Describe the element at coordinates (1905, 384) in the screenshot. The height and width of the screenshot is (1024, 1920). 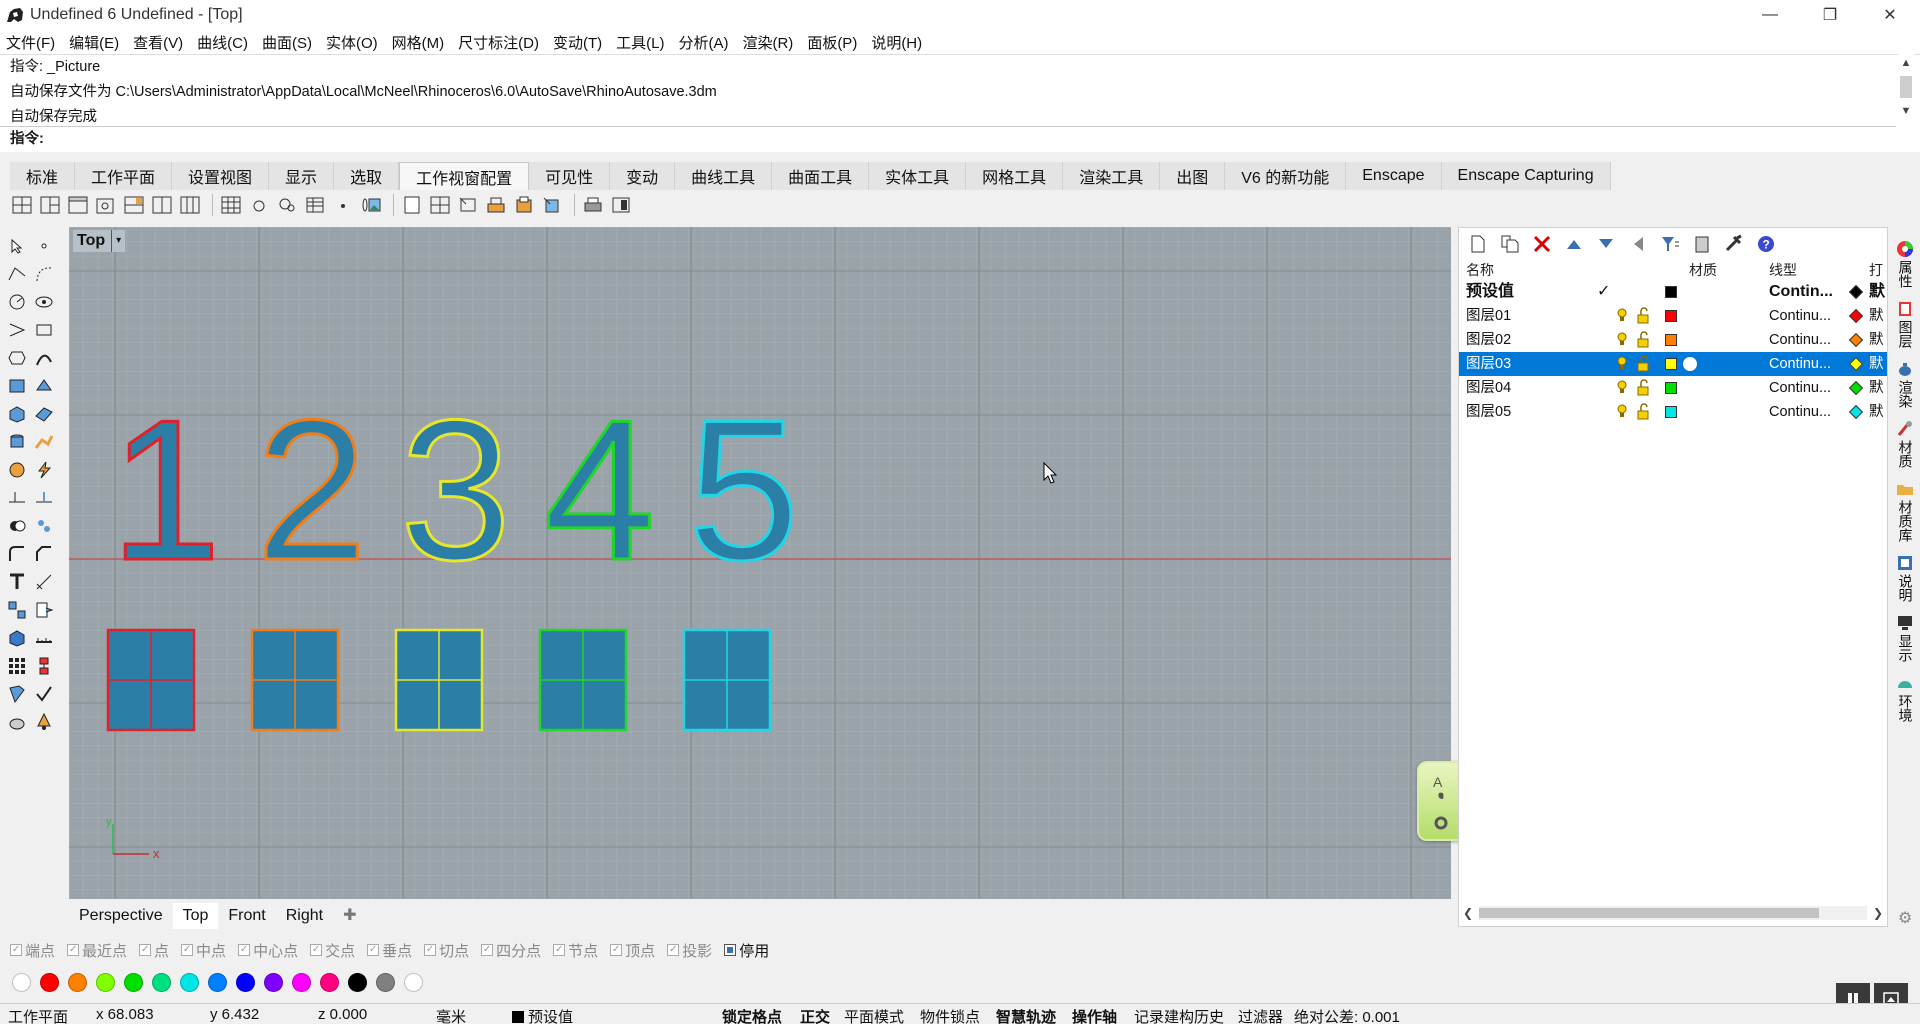
I see `tab-rendering: 渲染` at that location.